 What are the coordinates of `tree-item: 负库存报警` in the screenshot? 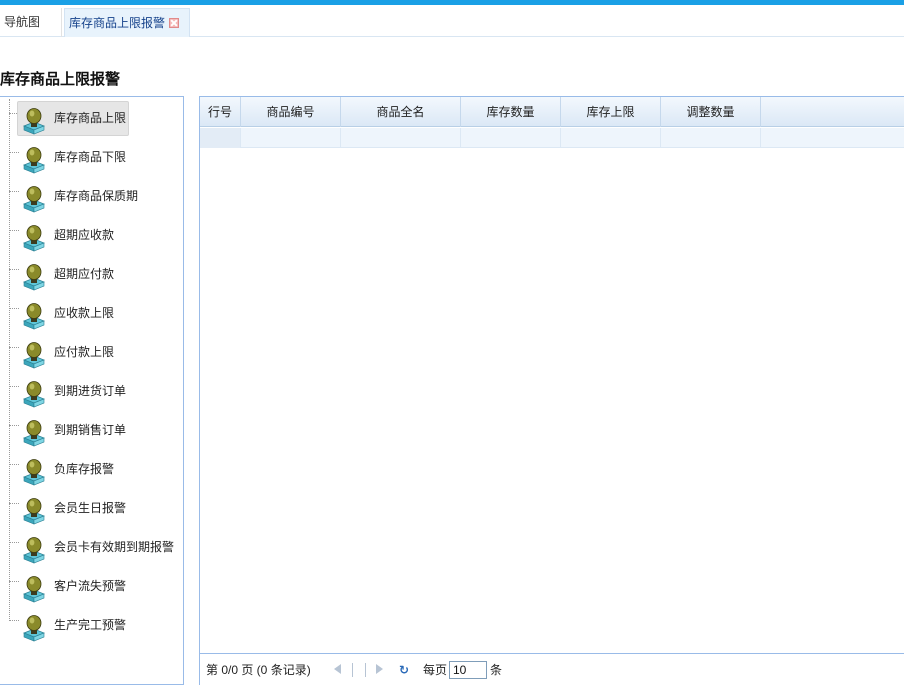 It's located at (95, 470).